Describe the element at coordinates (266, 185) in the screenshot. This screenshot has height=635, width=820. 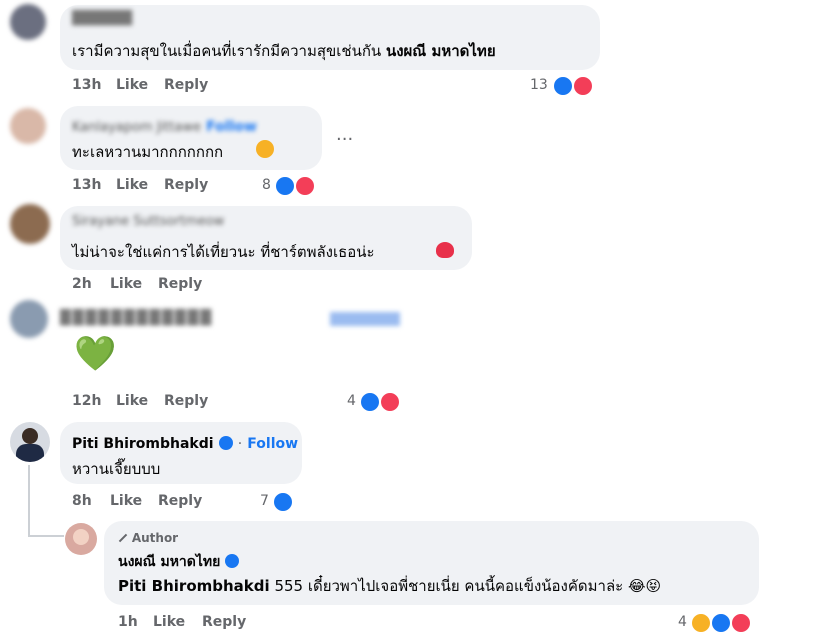
I see `reaction-count: 8` at that location.